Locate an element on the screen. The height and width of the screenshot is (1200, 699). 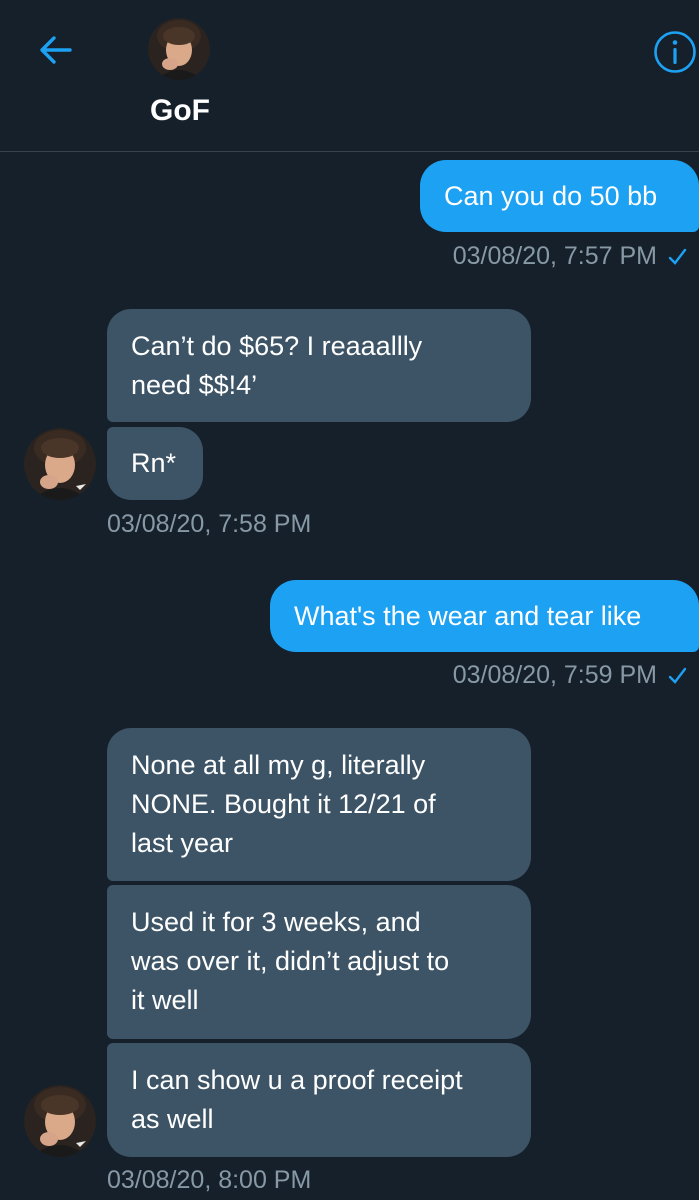
contact-avatar is located at coordinates (179, 49).